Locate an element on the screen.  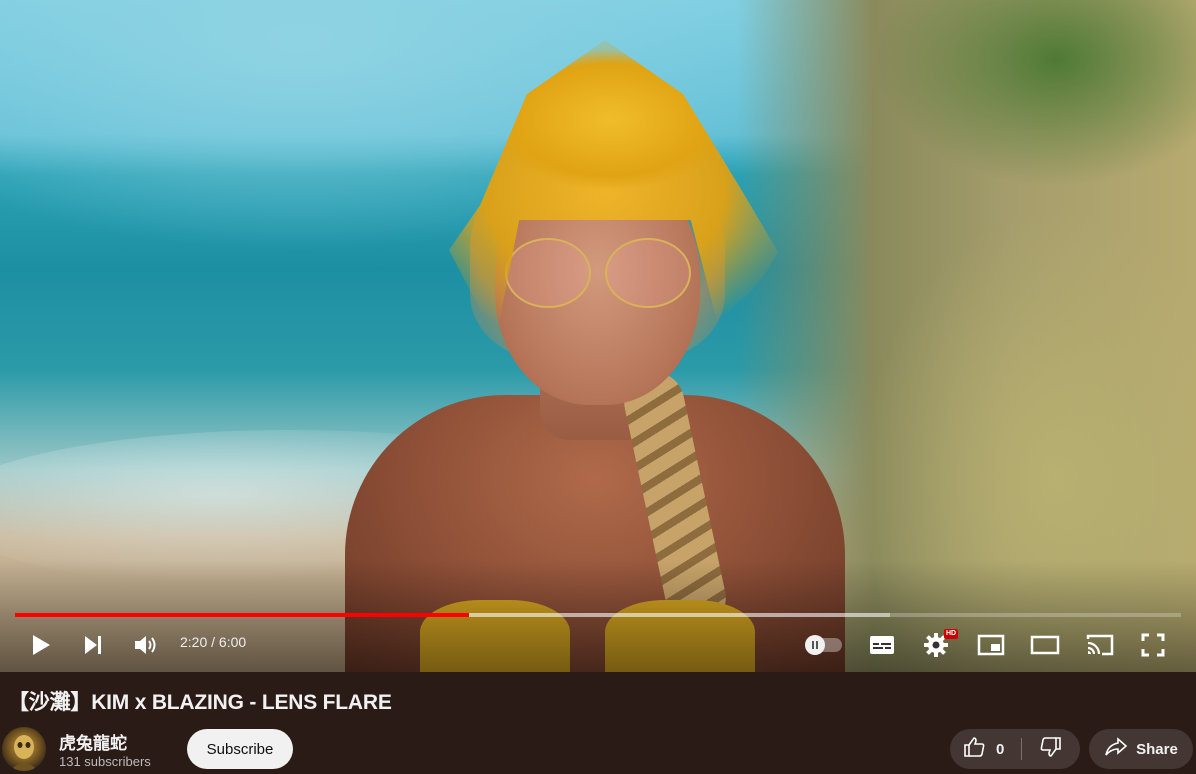
subtitles-icon is located at coordinates (882, 645).